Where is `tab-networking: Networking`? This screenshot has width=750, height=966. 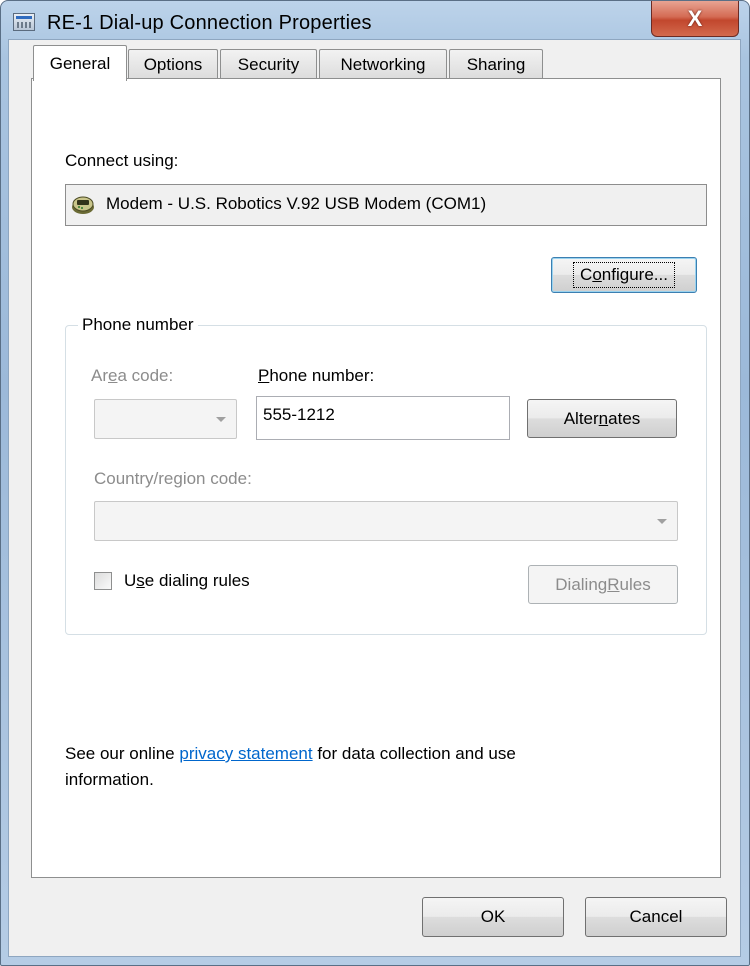 tab-networking: Networking is located at coordinates (383, 64).